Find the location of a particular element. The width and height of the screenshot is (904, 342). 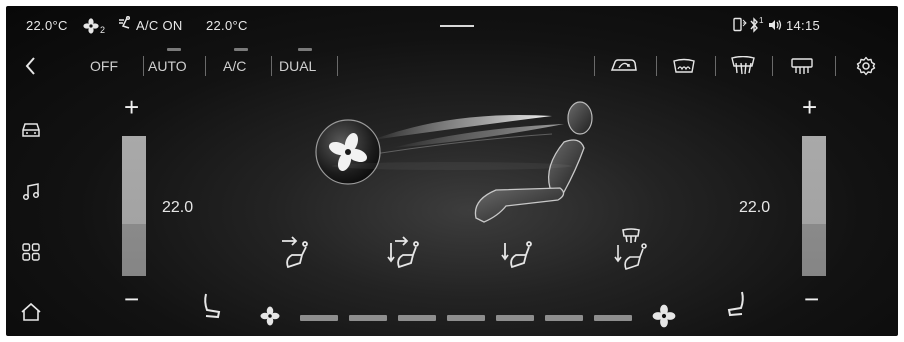

mode-auto-button: AUTO is located at coordinates (167, 66).